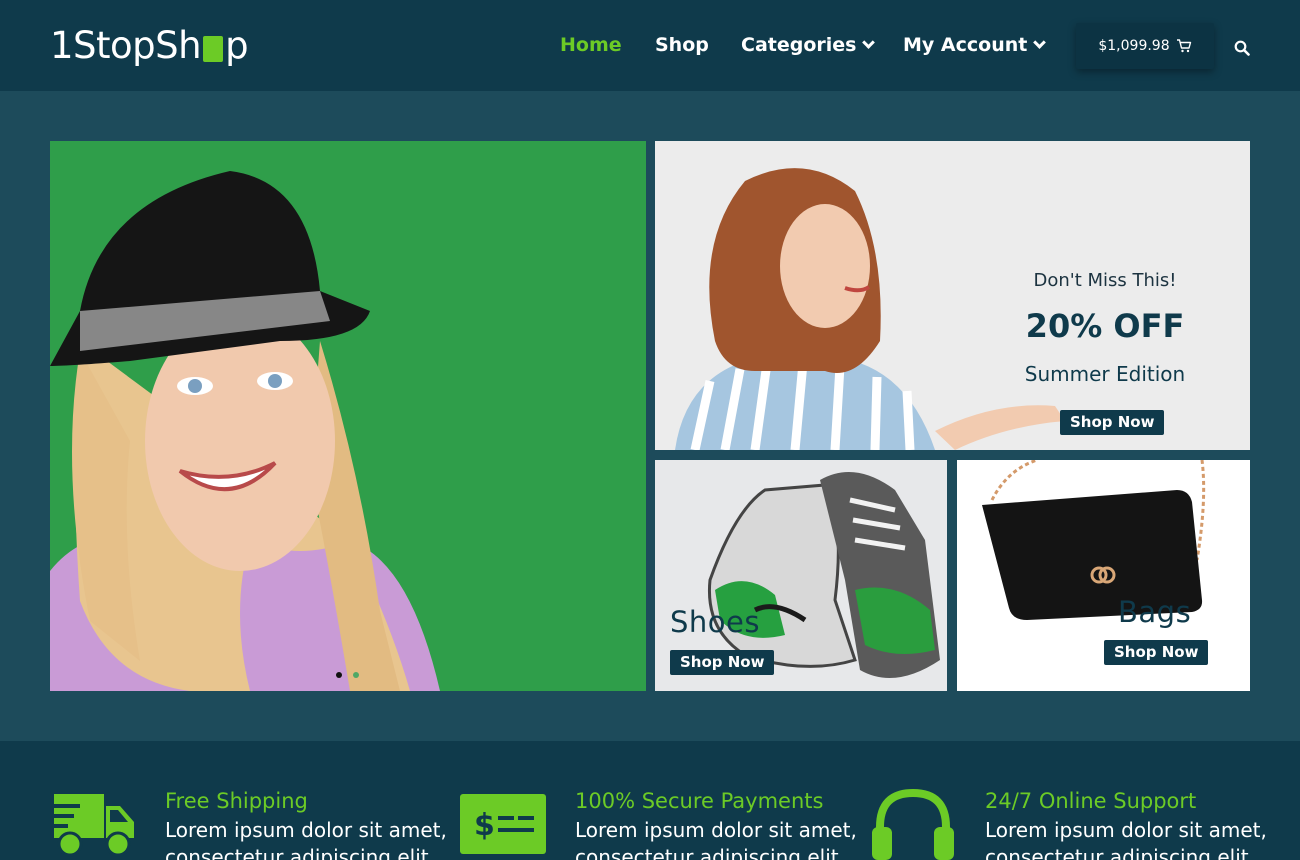  What do you see at coordinates (306, 830) in the screenshot?
I see `feature-desc-shipping: Lorem ipsum dolor sit amet,` at bounding box center [306, 830].